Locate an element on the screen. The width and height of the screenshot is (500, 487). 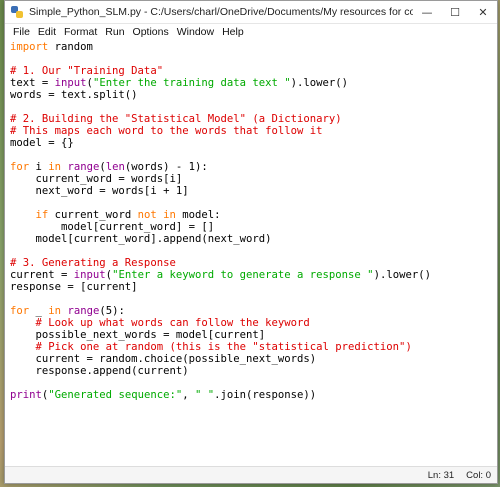
code-token: " " is located at coordinates (204, 395).